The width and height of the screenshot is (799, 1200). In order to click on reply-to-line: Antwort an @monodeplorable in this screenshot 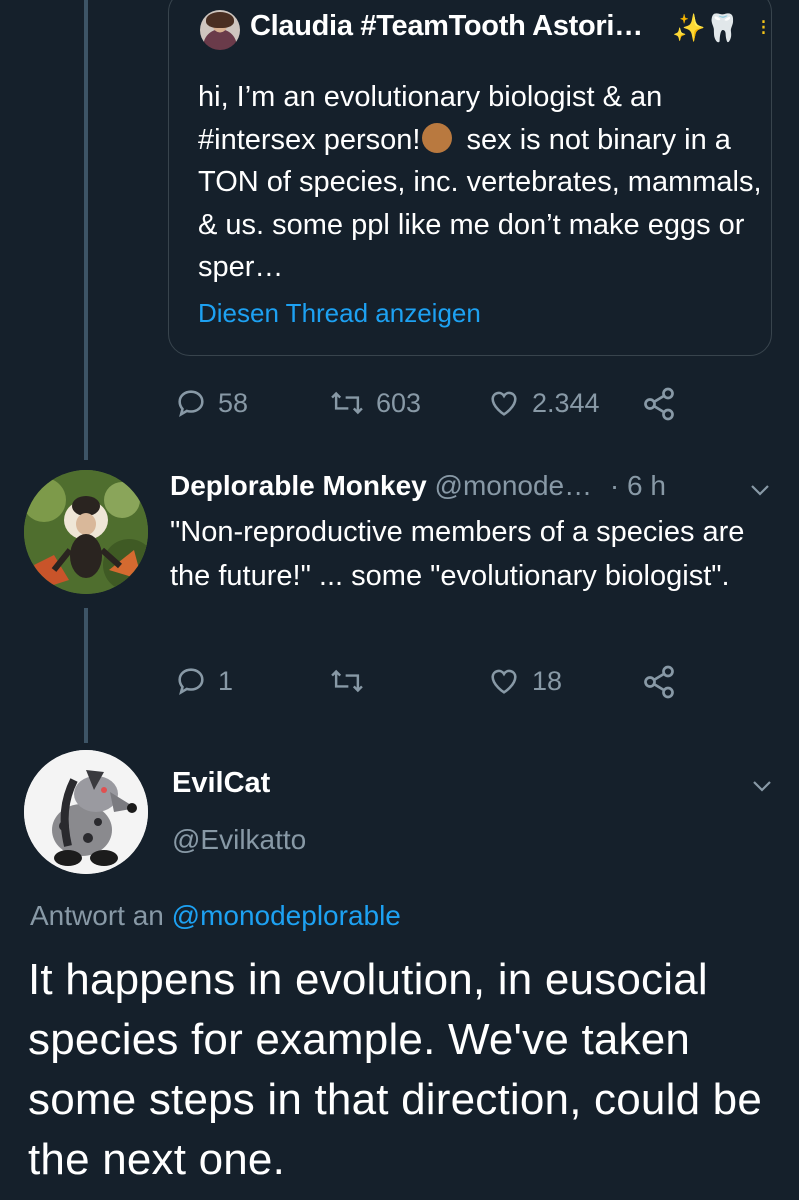, I will do `click(215, 916)`.